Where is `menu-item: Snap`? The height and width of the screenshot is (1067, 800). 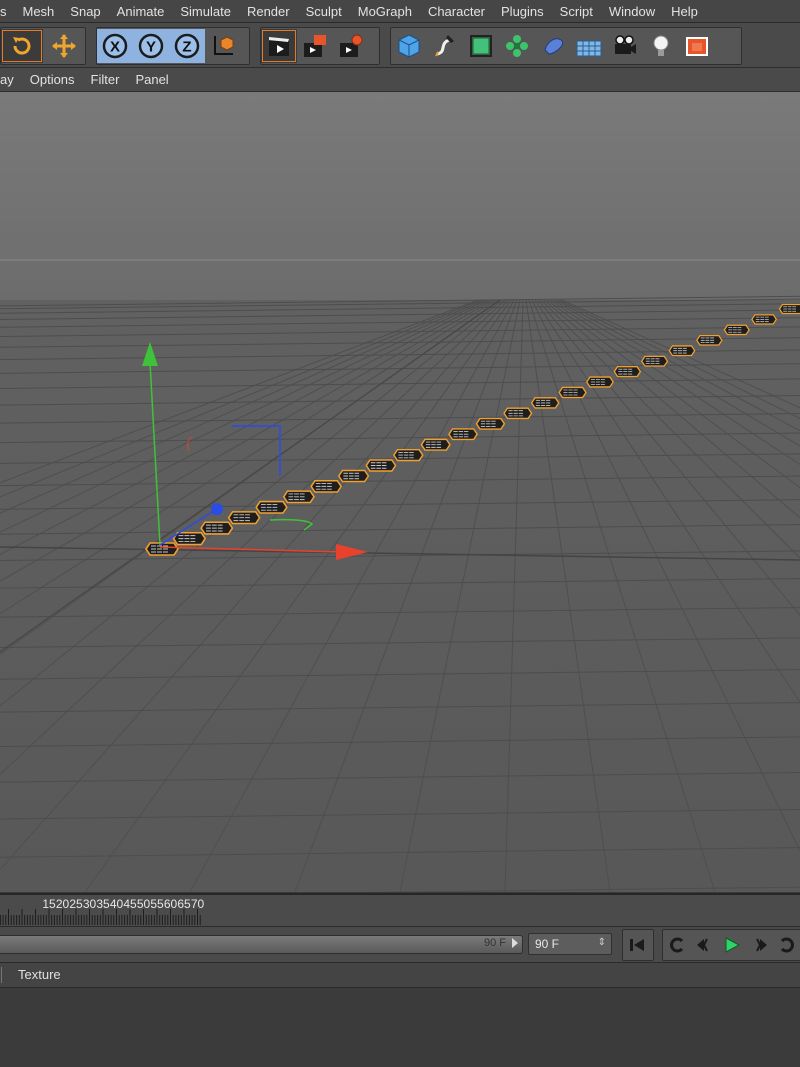
menu-item: Snap is located at coordinates (85, 11).